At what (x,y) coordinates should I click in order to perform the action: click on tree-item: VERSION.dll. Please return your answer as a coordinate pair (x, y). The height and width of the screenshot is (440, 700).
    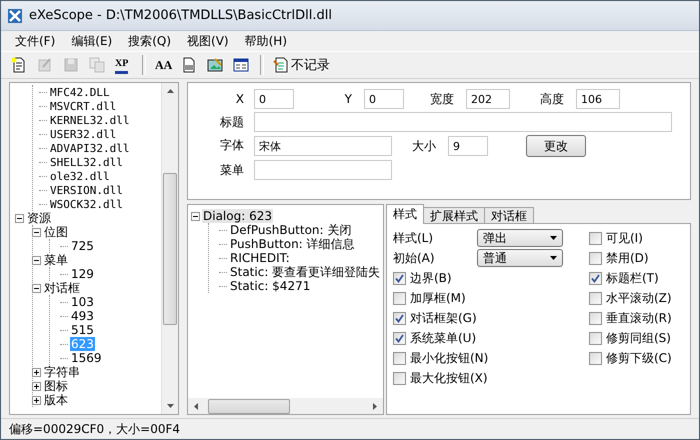
    Looking at the image, I should click on (86, 190).